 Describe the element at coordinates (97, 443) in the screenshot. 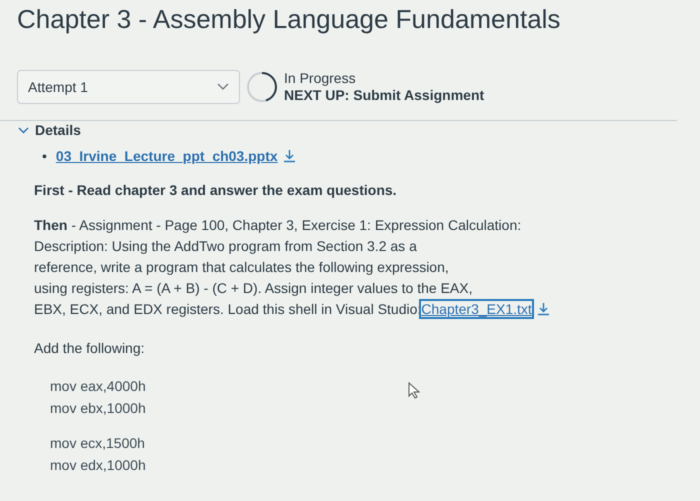

I see `code-line: mov ecx,1500h` at that location.